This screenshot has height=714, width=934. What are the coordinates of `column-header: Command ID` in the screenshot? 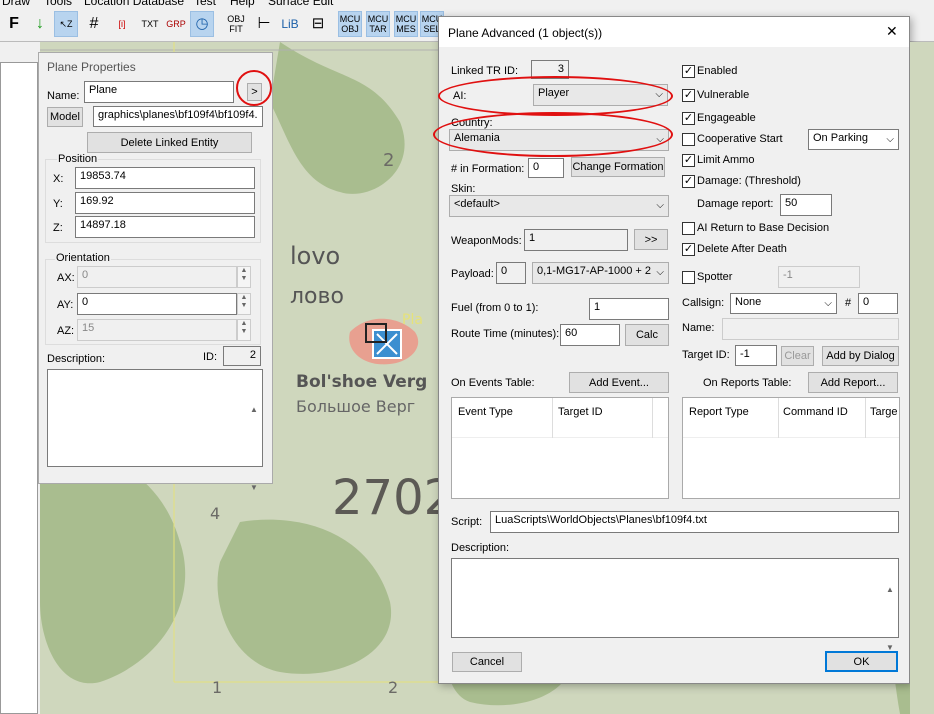 It's located at (815, 412).